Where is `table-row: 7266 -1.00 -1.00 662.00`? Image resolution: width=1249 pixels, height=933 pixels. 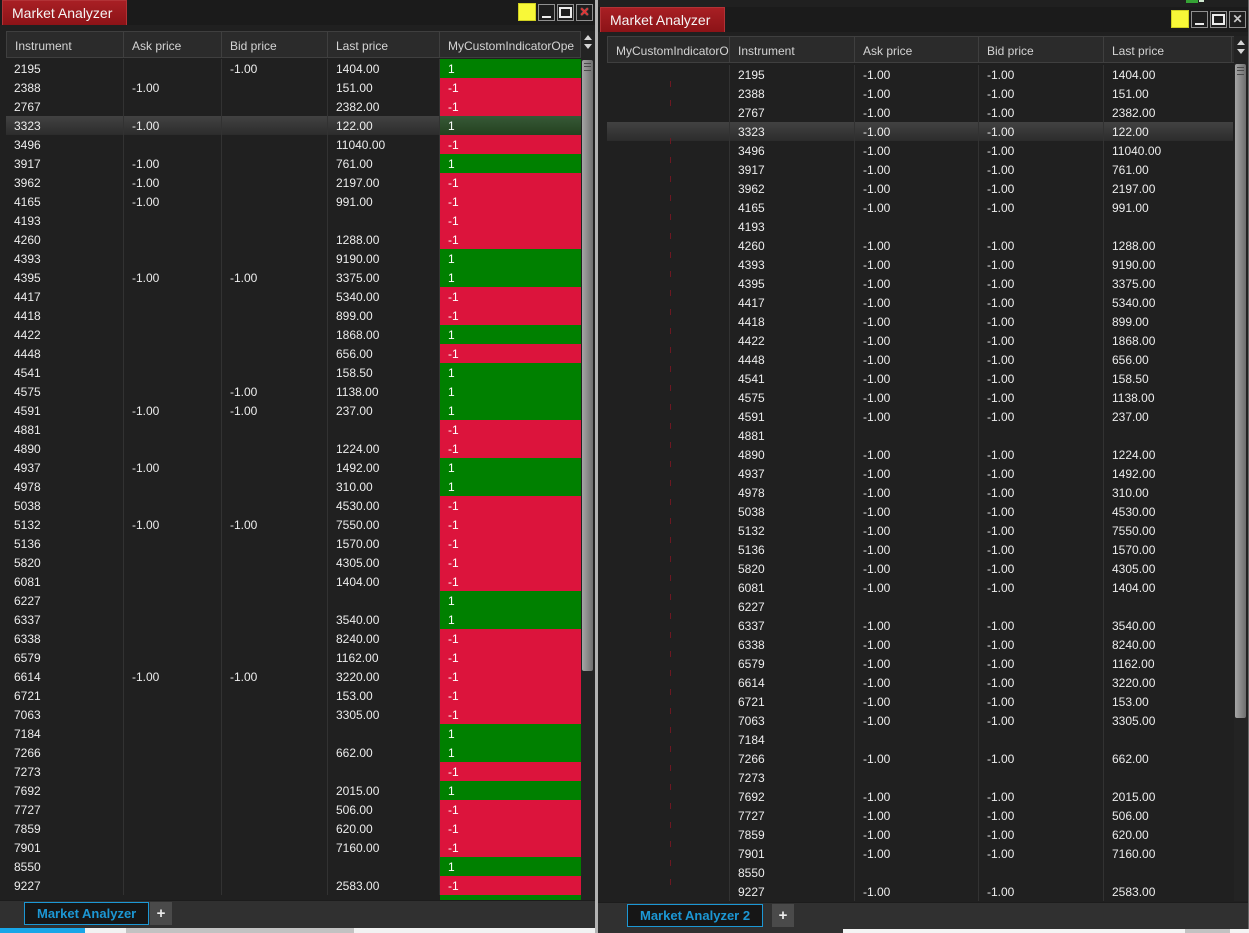 table-row: 7266 -1.00 -1.00 662.00 is located at coordinates (920, 757).